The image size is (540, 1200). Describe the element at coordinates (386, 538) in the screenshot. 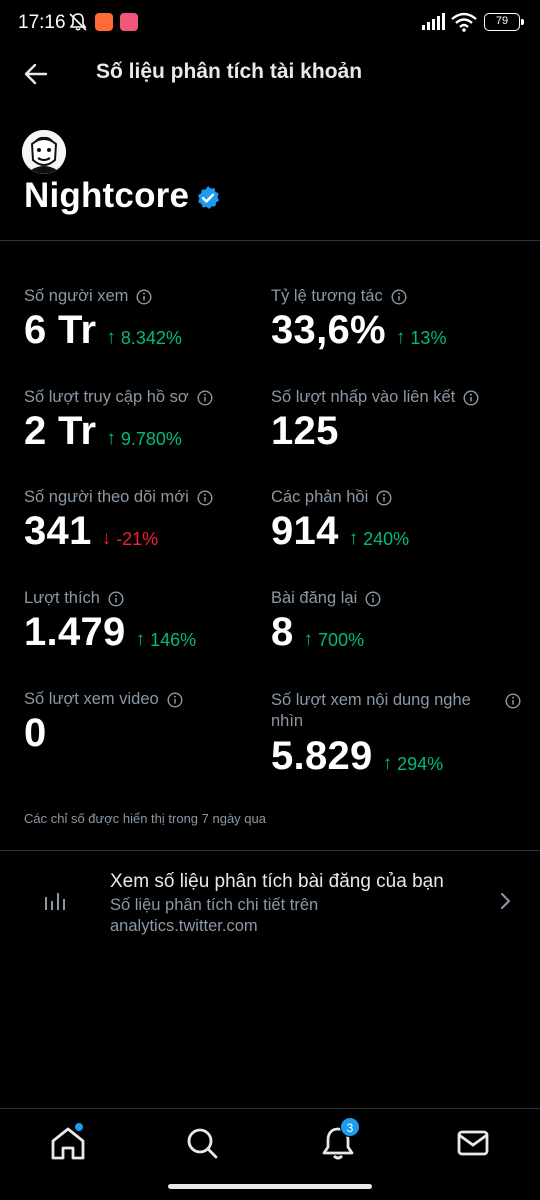

I see `metric-change-value: 240%` at that location.